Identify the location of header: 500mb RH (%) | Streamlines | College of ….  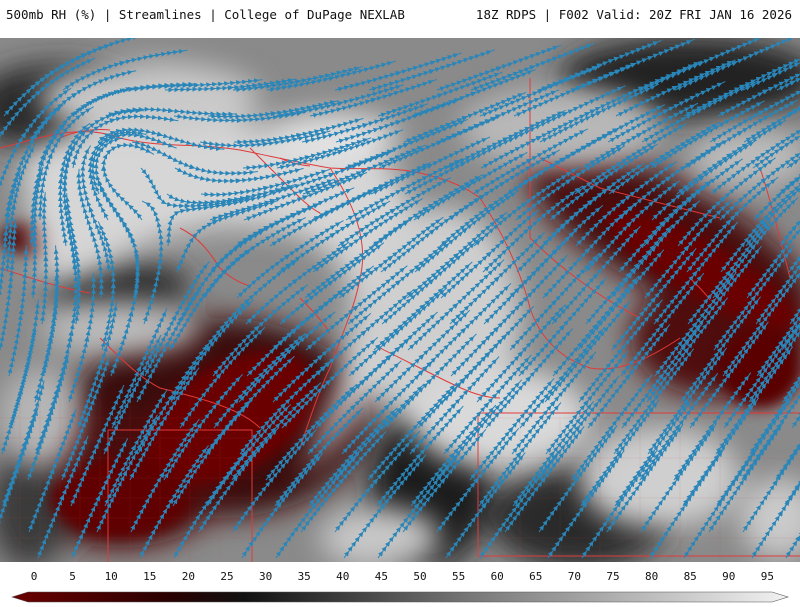
(400, 15).